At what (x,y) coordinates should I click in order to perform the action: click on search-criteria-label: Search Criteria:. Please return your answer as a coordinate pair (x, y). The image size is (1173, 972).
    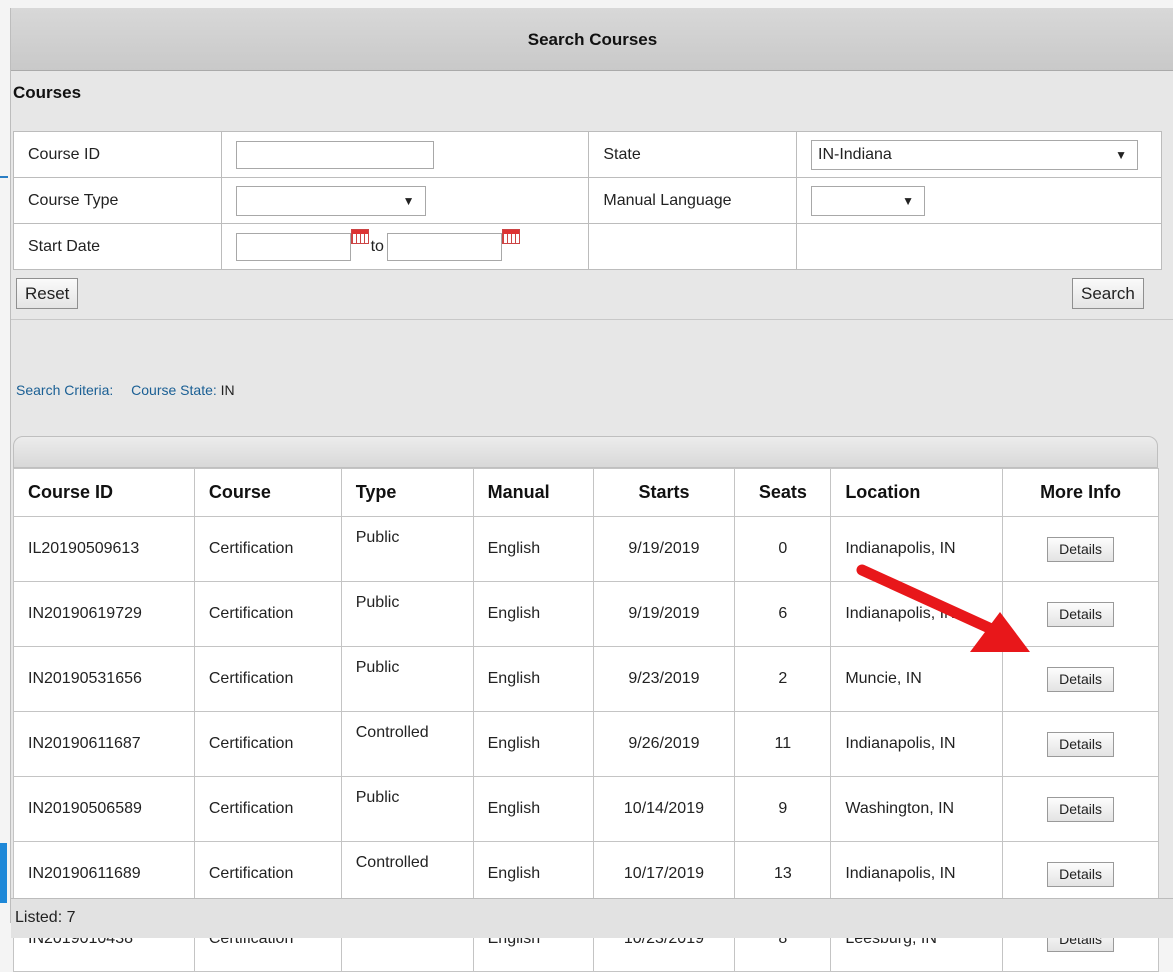
    Looking at the image, I should click on (65, 390).